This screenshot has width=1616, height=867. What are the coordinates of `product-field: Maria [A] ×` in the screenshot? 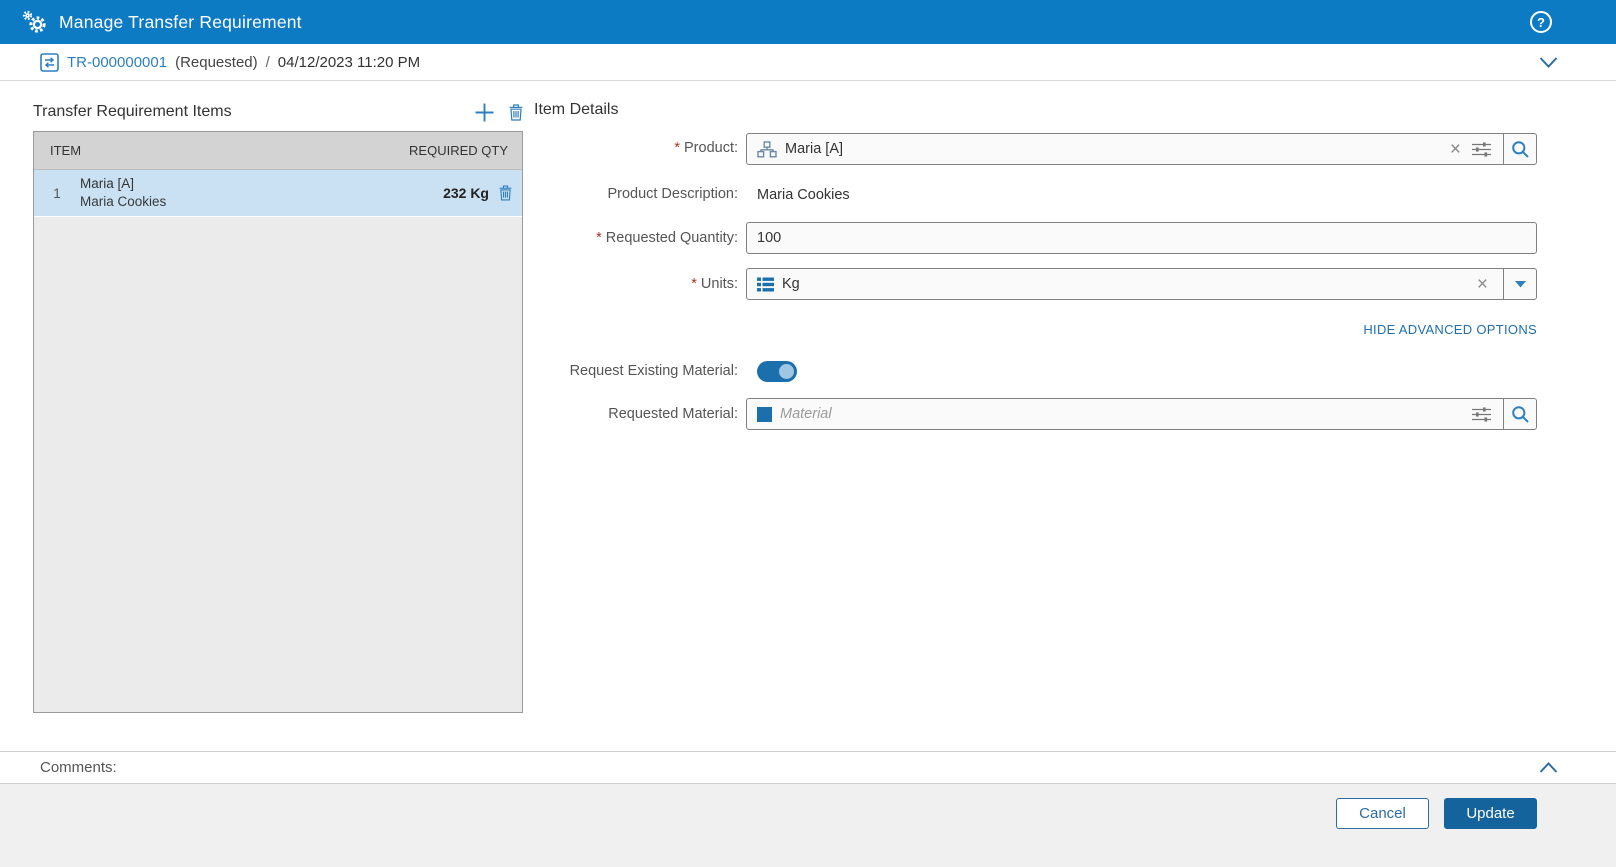 It's located at (1125, 149).